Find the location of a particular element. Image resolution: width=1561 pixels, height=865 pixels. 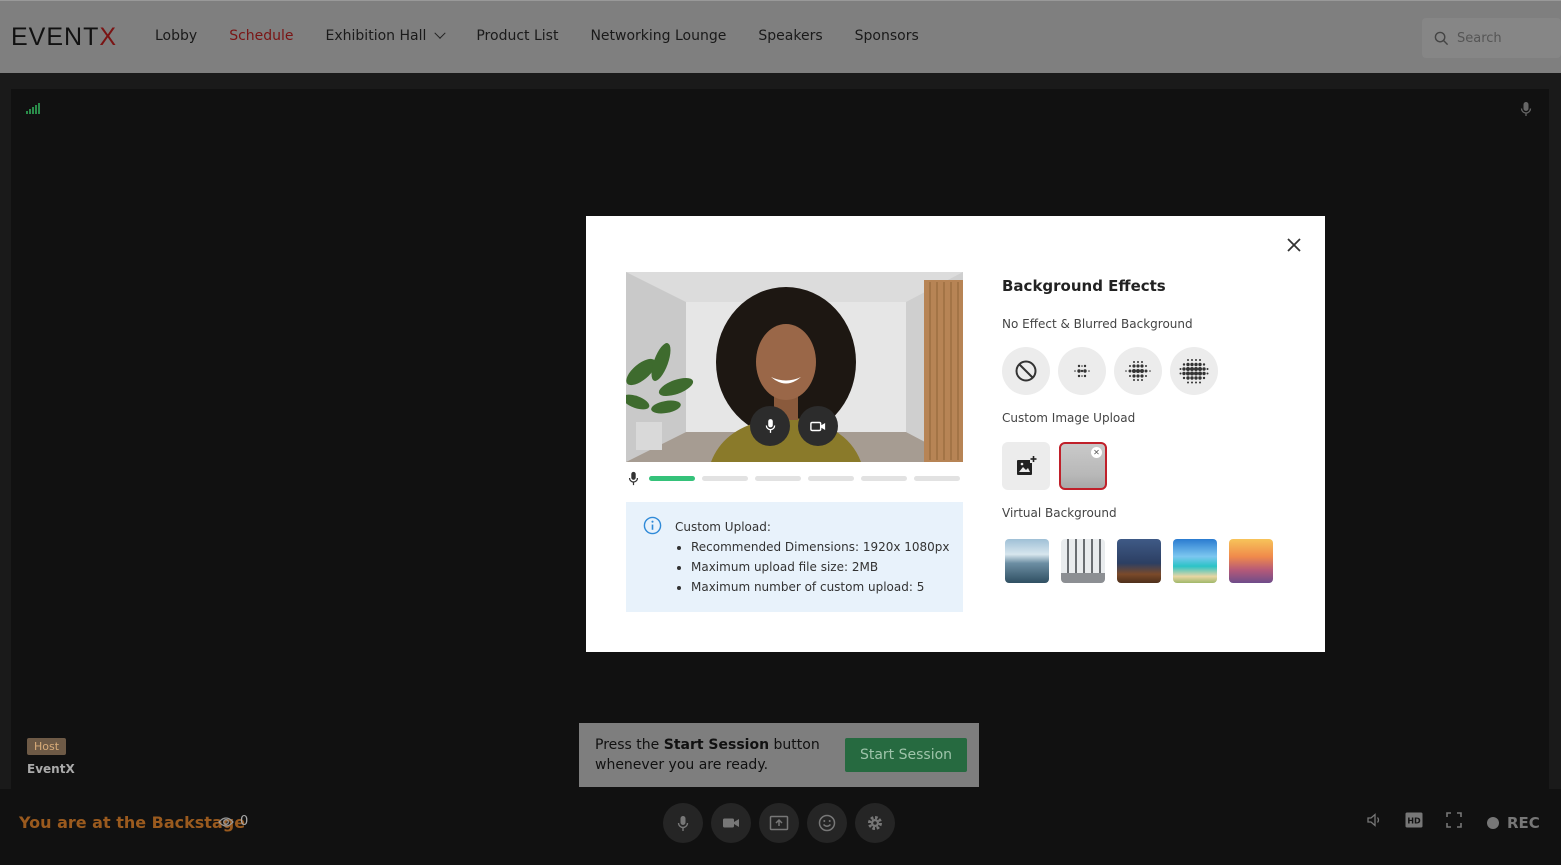

custom-section-label: Custom Image Upload is located at coordinates (1069, 418).